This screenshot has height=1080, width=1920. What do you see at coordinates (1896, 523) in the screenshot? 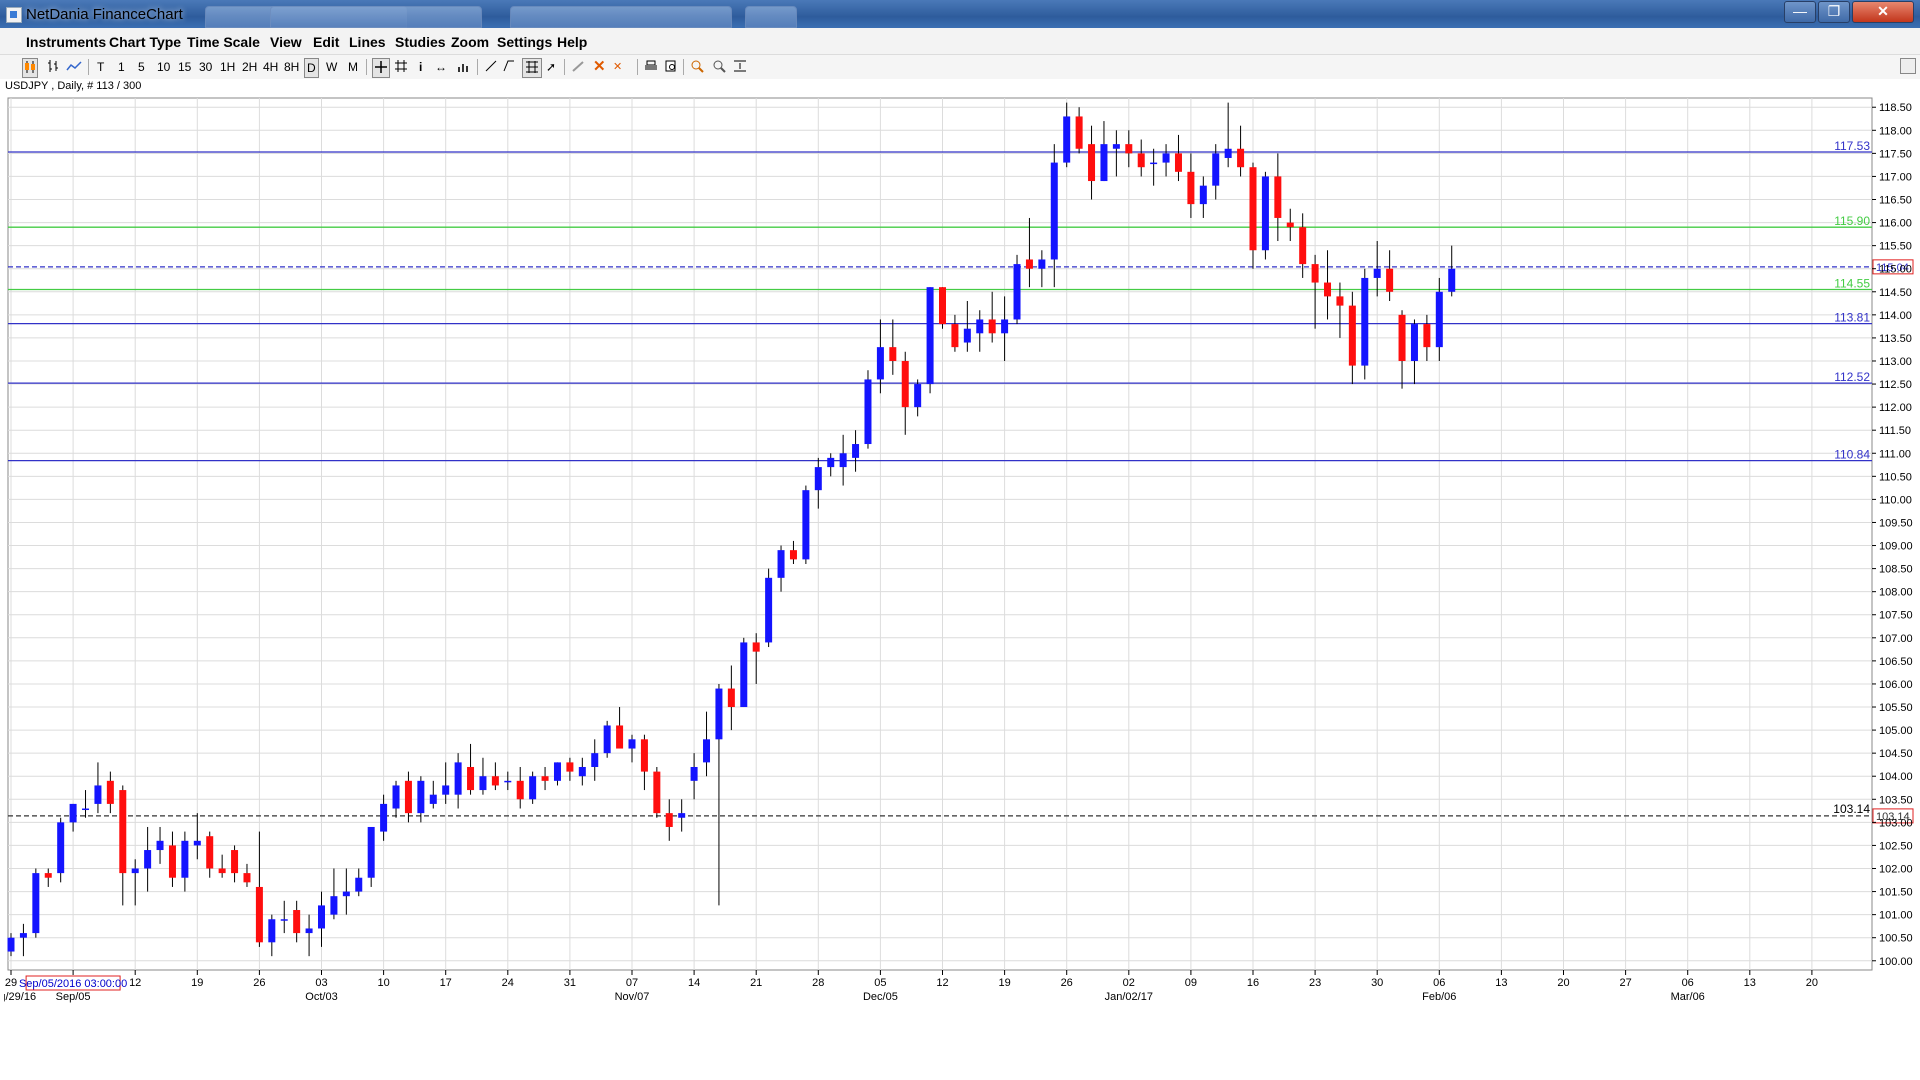
I see `y-tick-label: 109.50` at bounding box center [1896, 523].